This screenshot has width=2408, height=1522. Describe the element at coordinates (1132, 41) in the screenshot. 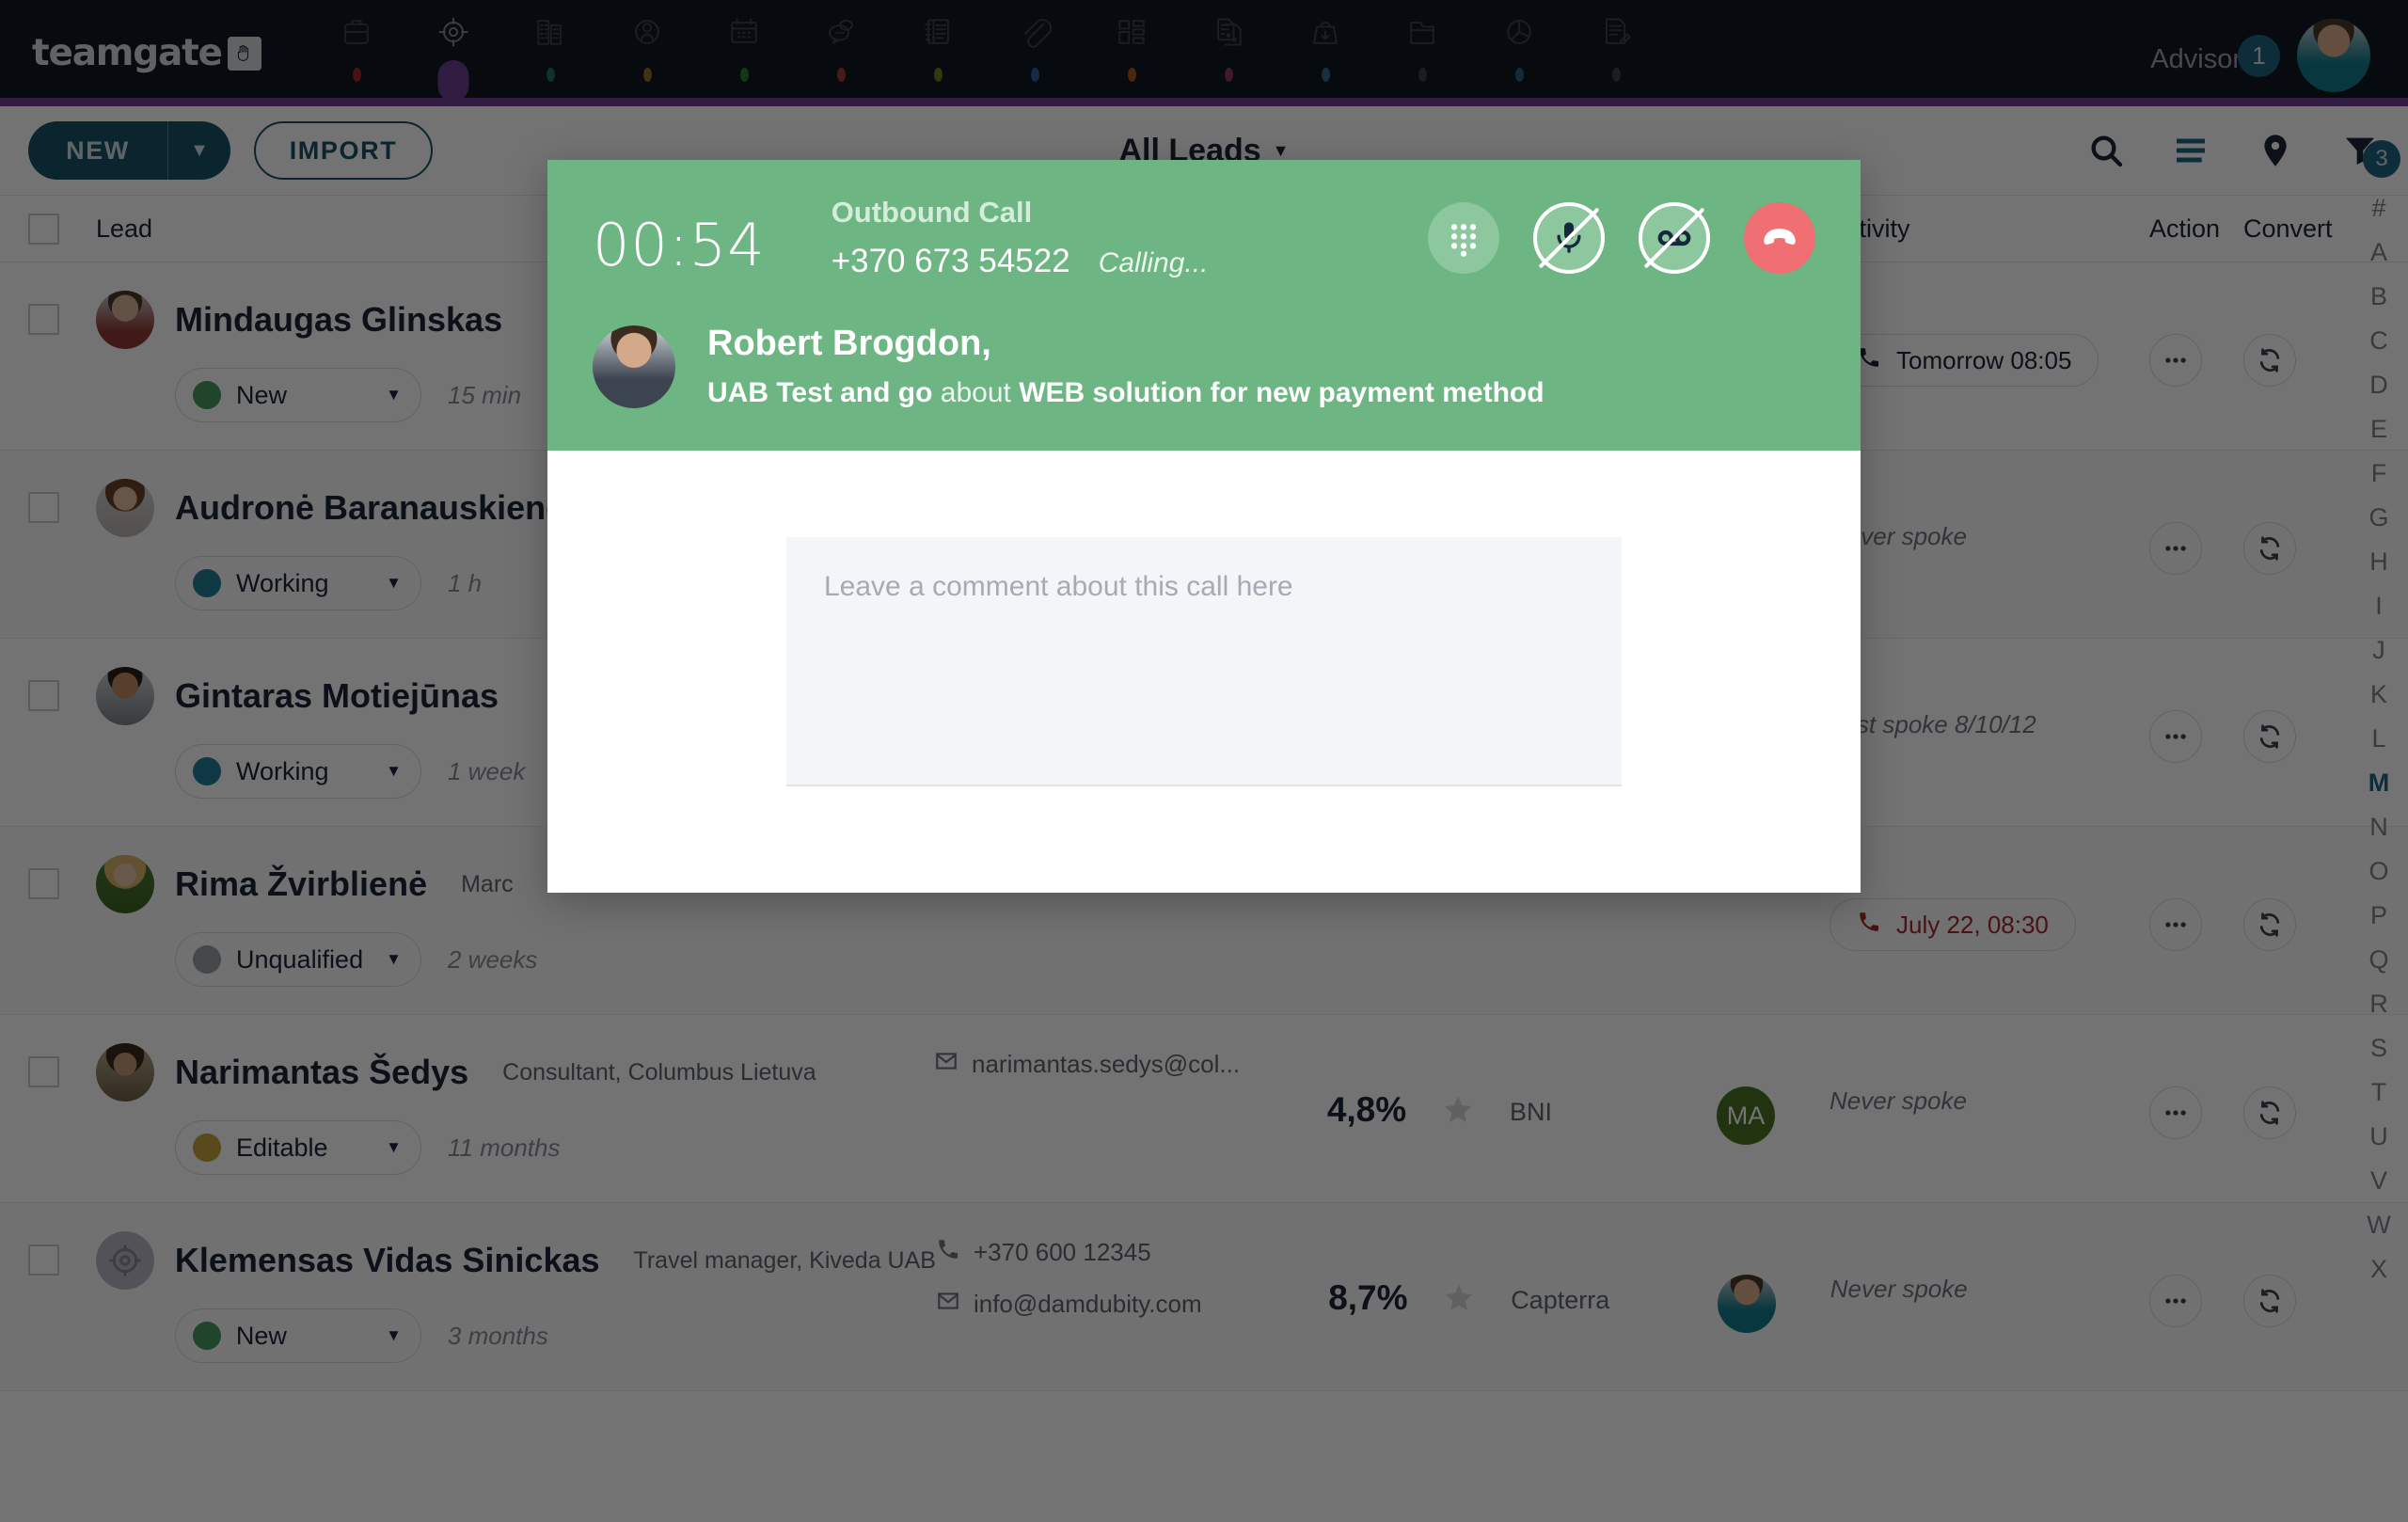

I see `nav-item-dashboard` at that location.